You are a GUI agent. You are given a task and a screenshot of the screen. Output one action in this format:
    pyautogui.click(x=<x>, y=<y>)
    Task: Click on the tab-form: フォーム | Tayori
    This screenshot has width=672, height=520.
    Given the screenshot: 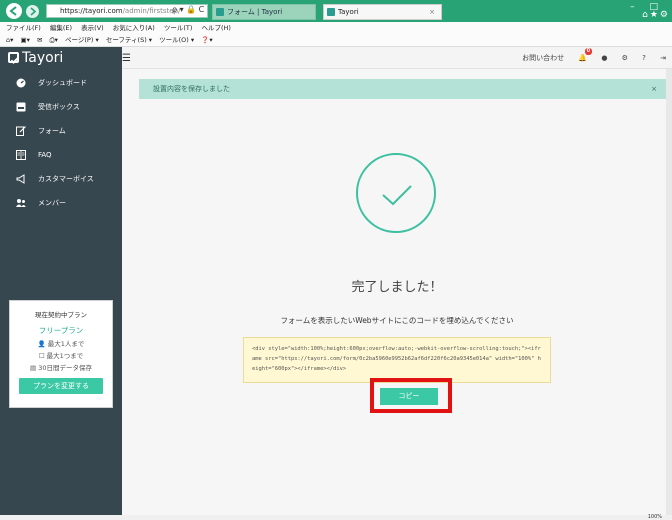 What is the action you would take?
    pyautogui.click(x=264, y=12)
    